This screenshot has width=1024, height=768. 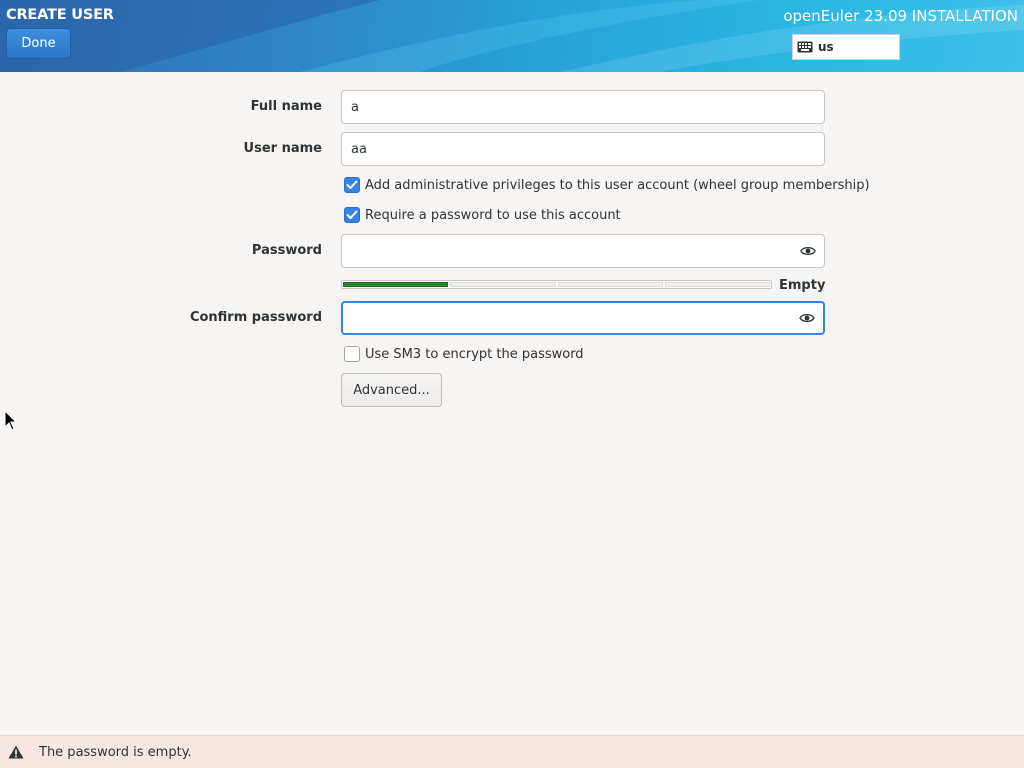 What do you see at coordinates (493, 215) in the screenshot?
I see `require-password-label: Require a password to use this account` at bounding box center [493, 215].